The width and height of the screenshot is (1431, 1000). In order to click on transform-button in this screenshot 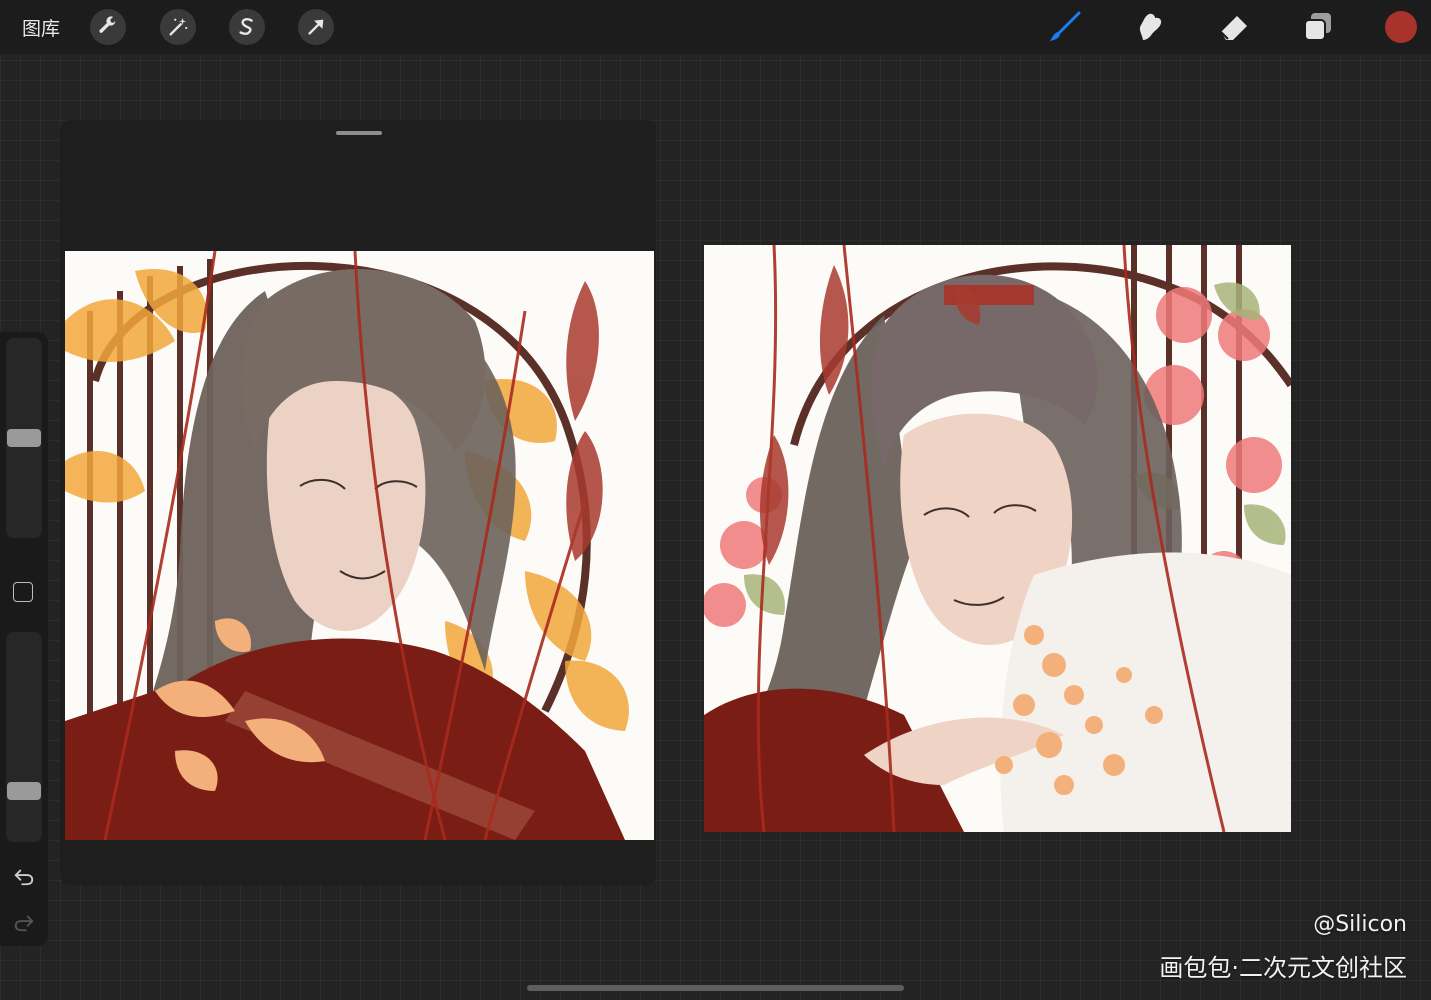, I will do `click(316, 27)`.